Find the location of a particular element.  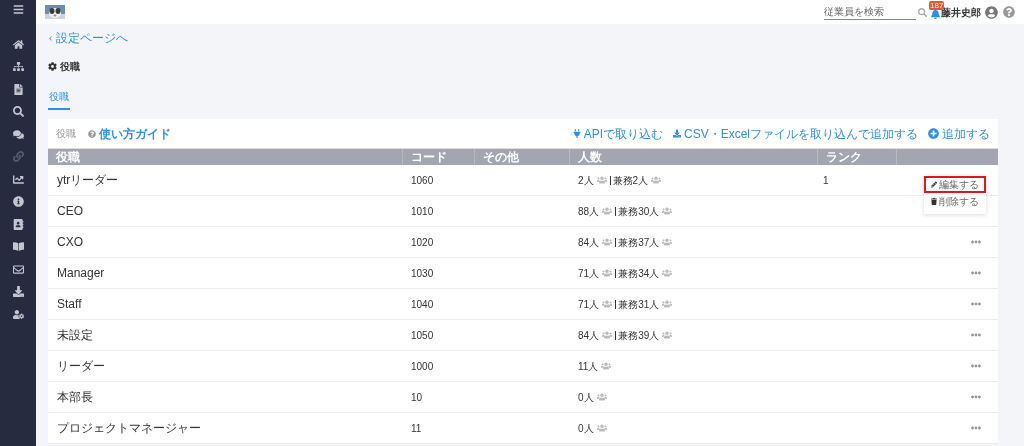

home-icon is located at coordinates (18, 44).